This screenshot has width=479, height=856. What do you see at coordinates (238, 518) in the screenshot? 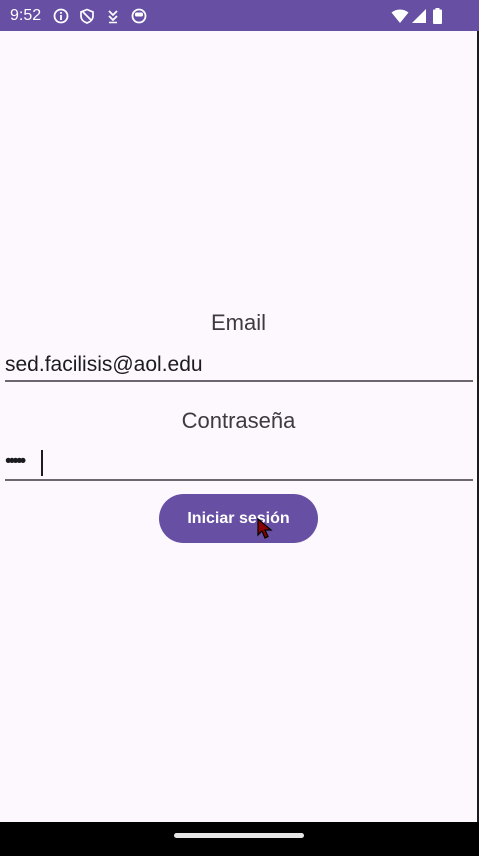
I see `login-button: Iniciar sesión` at bounding box center [238, 518].